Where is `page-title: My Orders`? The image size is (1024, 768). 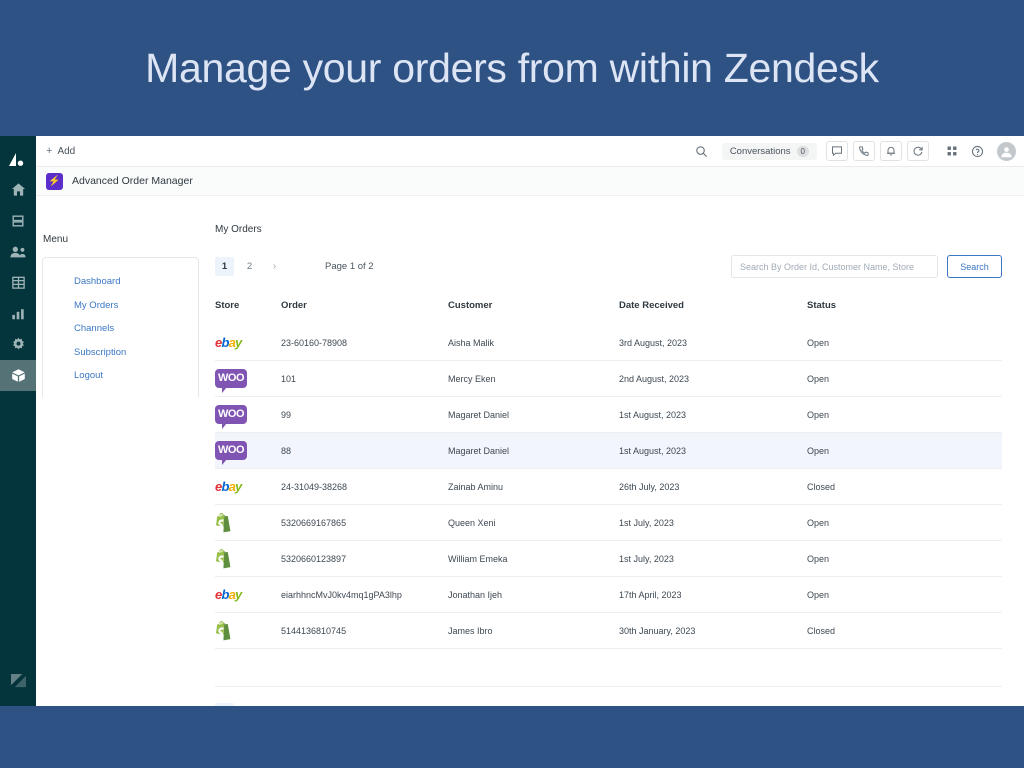 page-title: My Orders is located at coordinates (238, 229).